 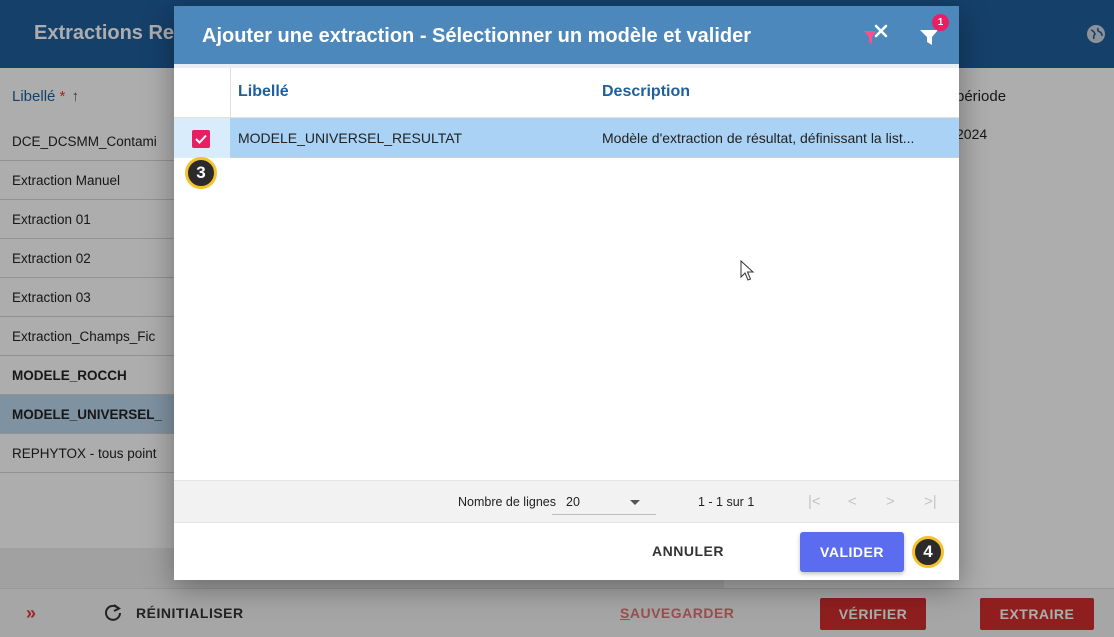 I want to click on filter-count-badge: 1, so click(x=940, y=22).